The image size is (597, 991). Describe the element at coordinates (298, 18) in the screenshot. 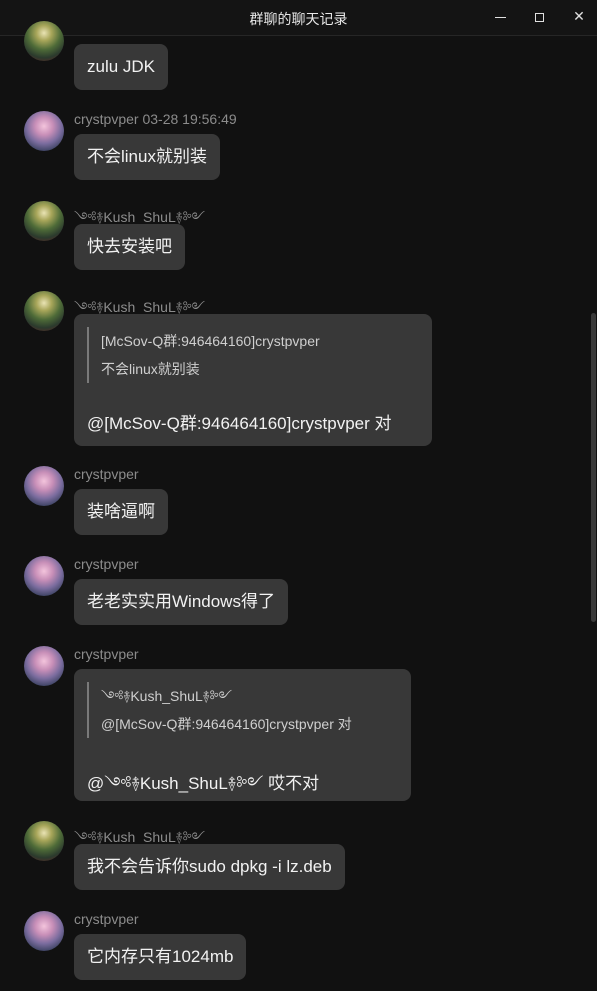

I see `title-bar: 群聊的聊天记录 ✕` at that location.